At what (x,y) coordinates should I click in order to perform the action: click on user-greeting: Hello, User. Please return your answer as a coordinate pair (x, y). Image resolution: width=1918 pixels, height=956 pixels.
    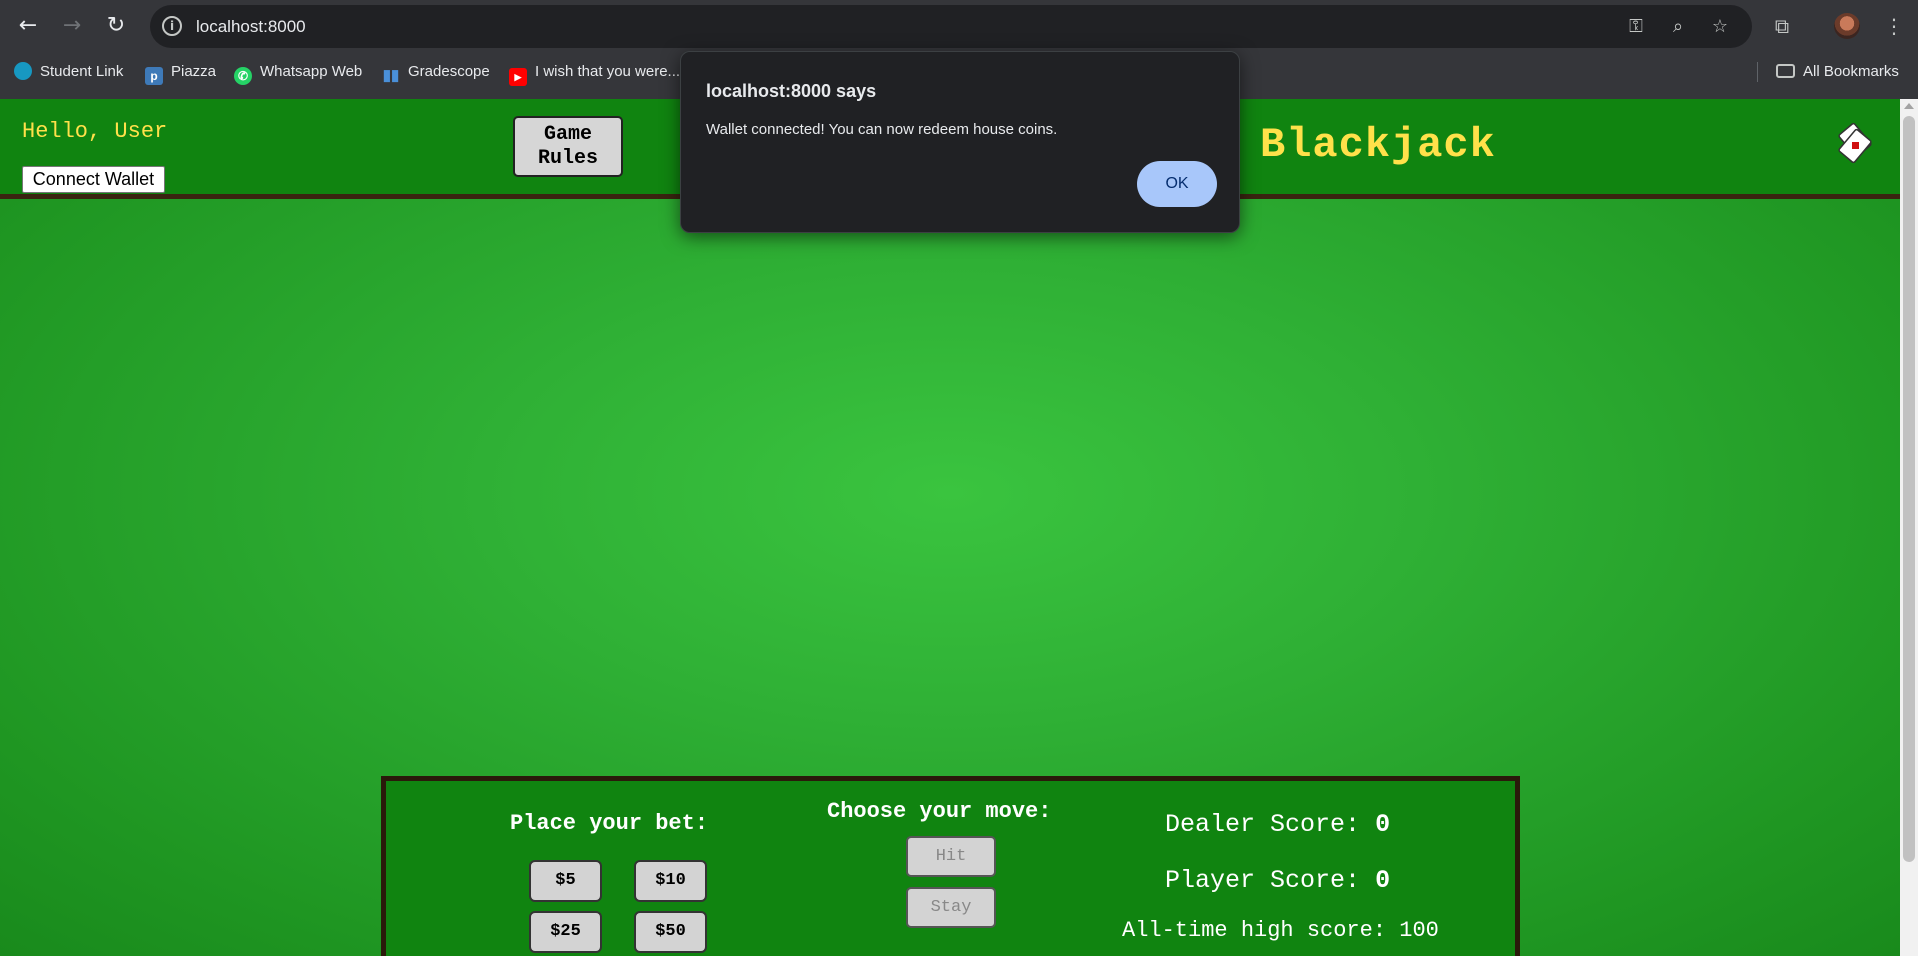
    Looking at the image, I should click on (95, 131).